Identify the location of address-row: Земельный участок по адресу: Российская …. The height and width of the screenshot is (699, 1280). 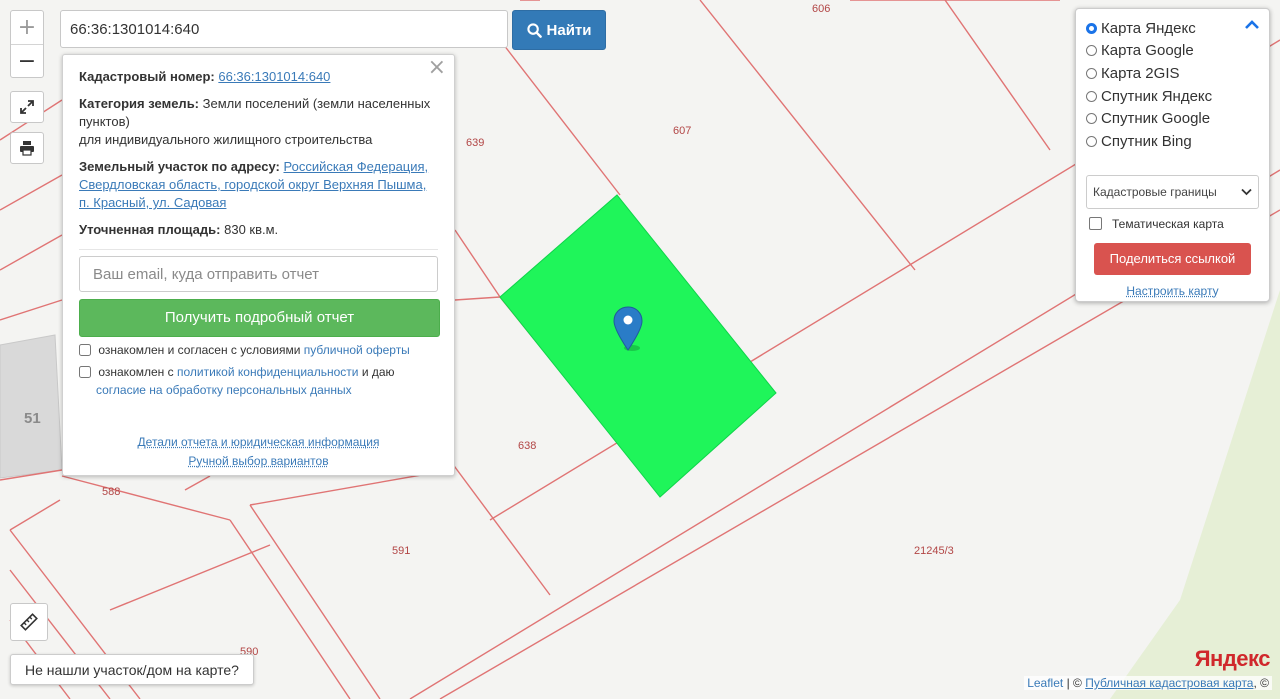
(258, 185).